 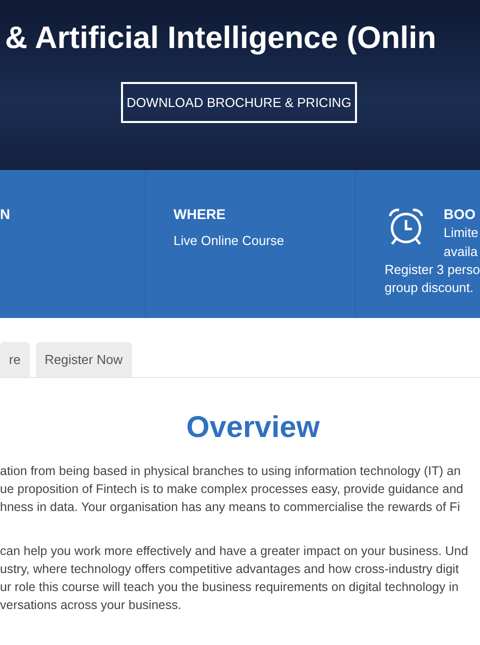 I want to click on tab: Register Now, so click(x=84, y=359).